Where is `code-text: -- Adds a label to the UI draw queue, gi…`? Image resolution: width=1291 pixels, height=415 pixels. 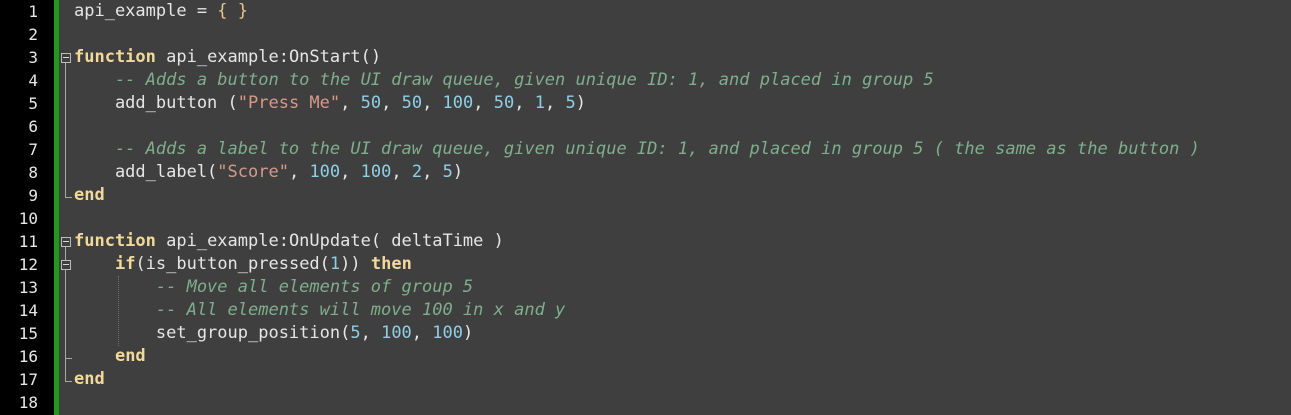
code-text: -- Adds a label to the UI draw queue, gi… is located at coordinates (637, 149).